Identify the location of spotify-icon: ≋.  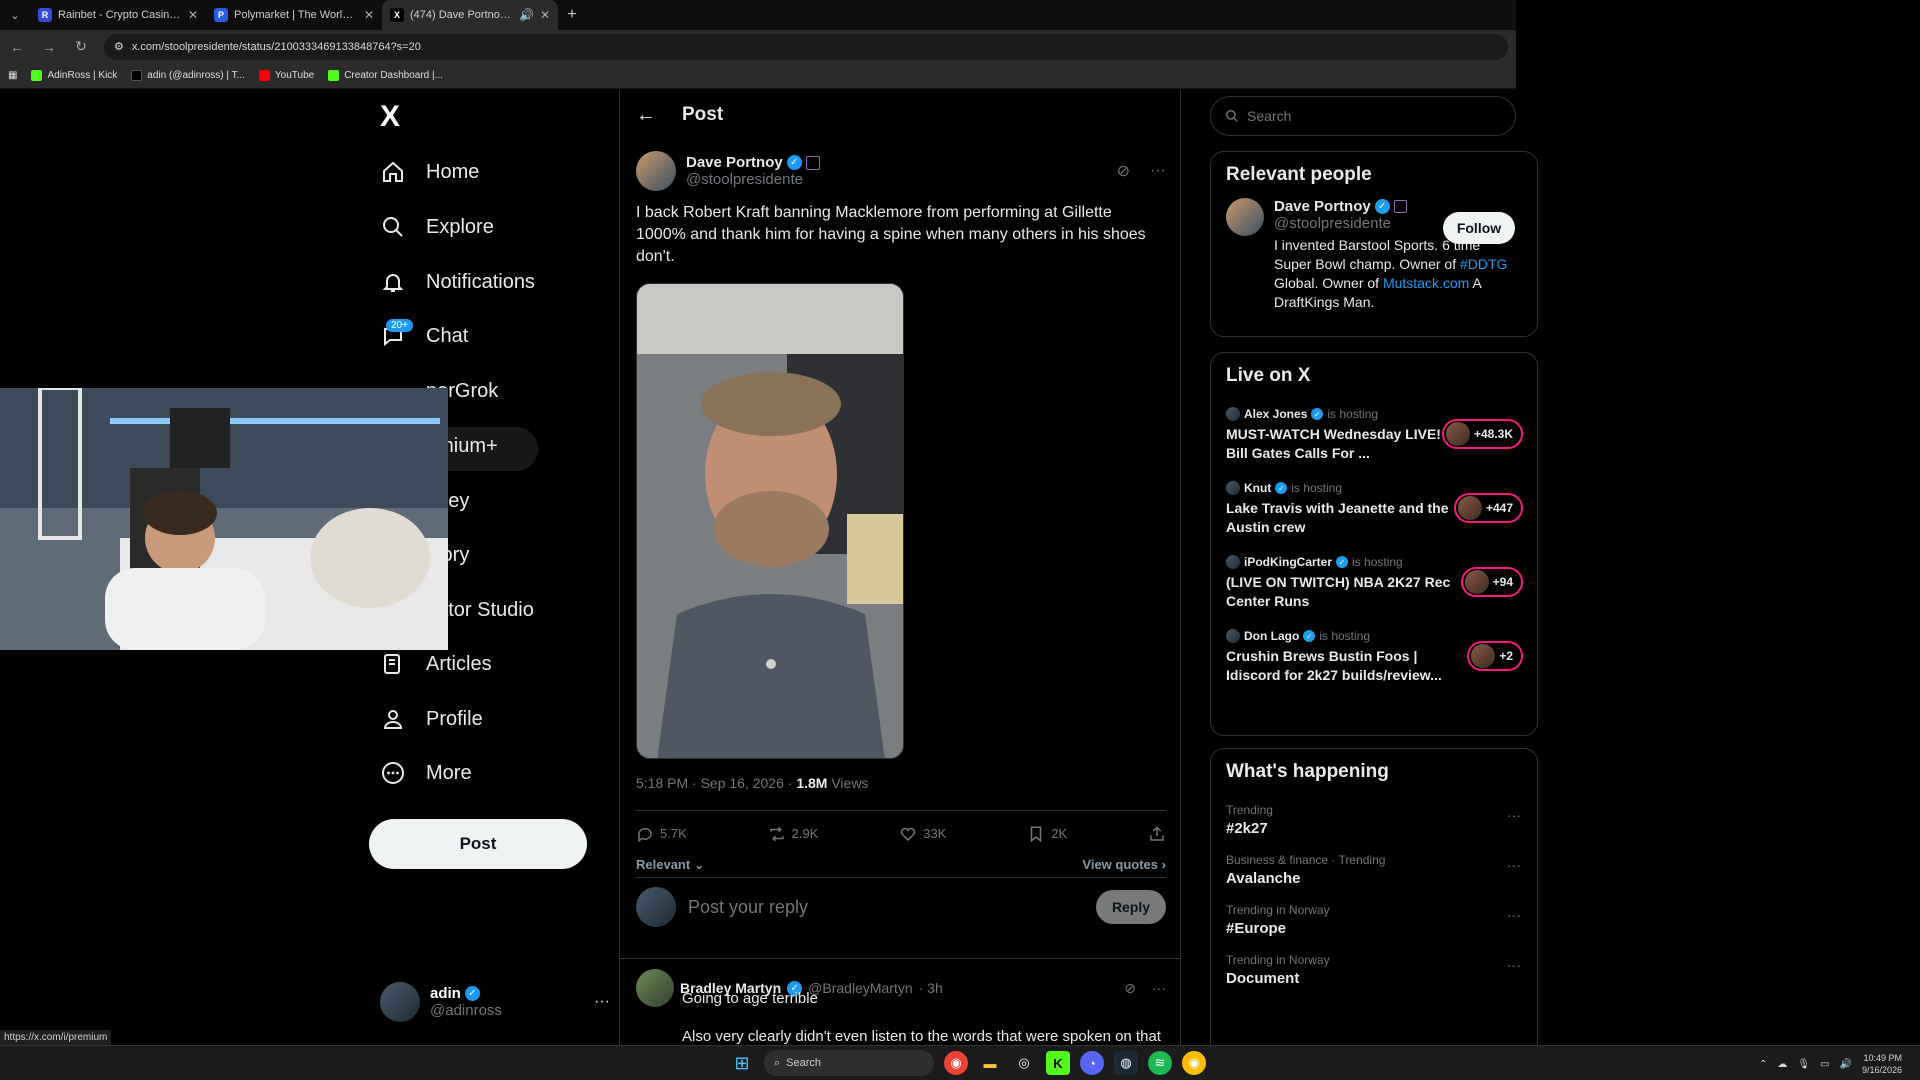
(1160, 1063).